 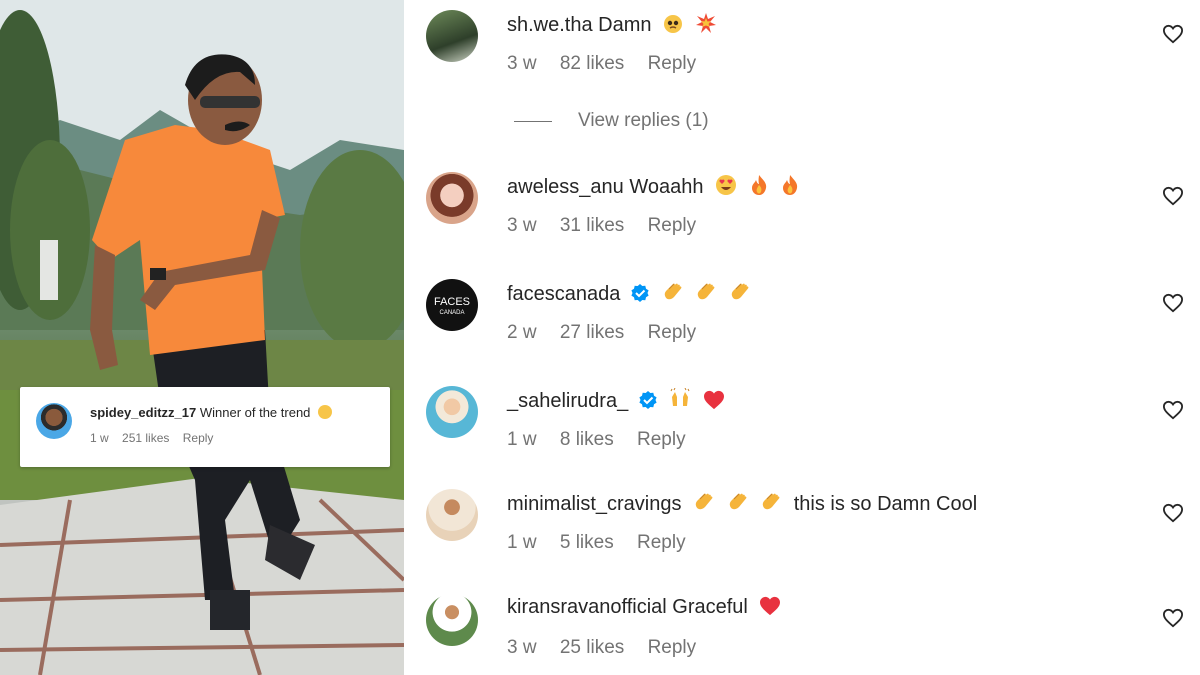 What do you see at coordinates (255, 412) in the screenshot?
I see `overlay-comment-text: Winner of the trend` at bounding box center [255, 412].